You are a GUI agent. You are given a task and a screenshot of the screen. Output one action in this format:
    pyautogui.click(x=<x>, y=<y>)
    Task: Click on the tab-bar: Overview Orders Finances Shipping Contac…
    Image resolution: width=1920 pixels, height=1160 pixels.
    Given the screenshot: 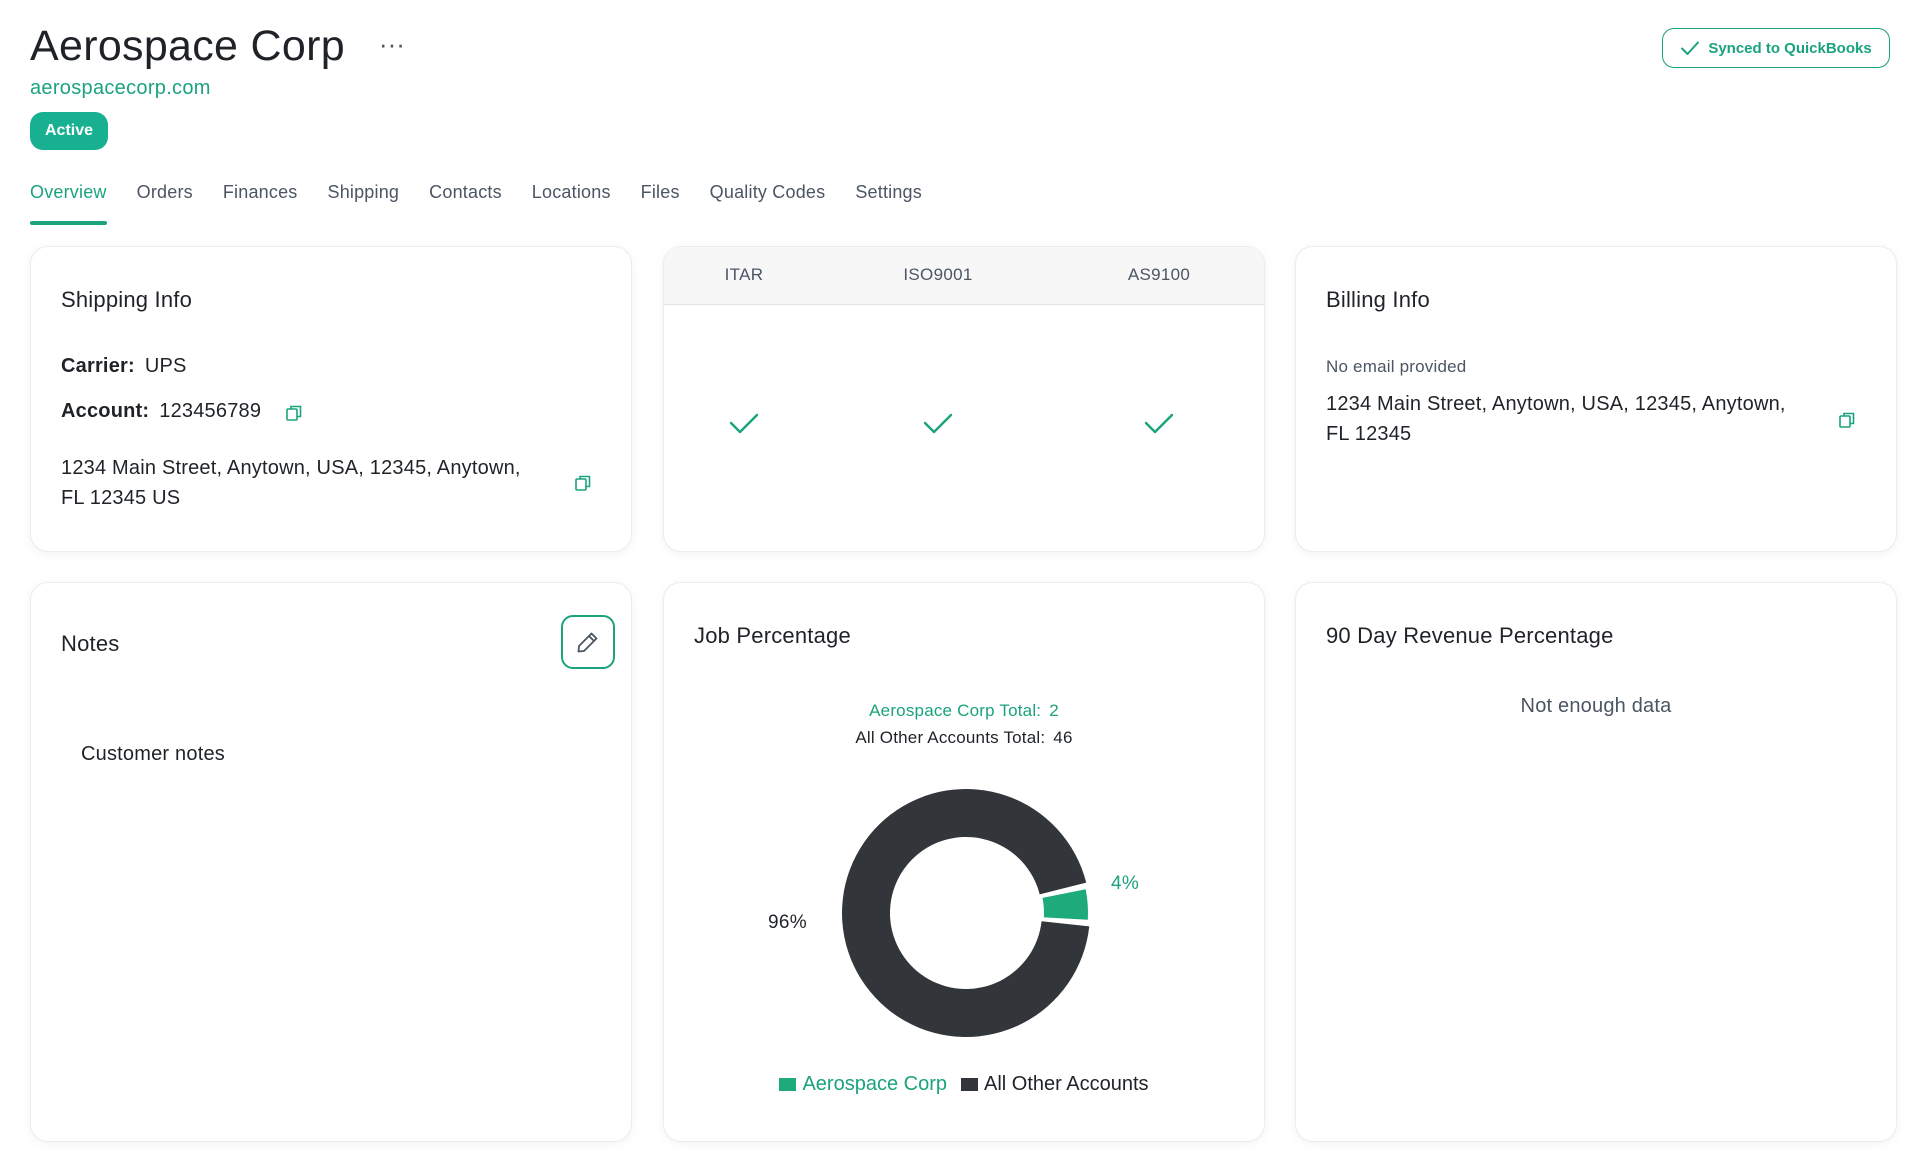 What is the action you would take?
    pyautogui.click(x=476, y=203)
    